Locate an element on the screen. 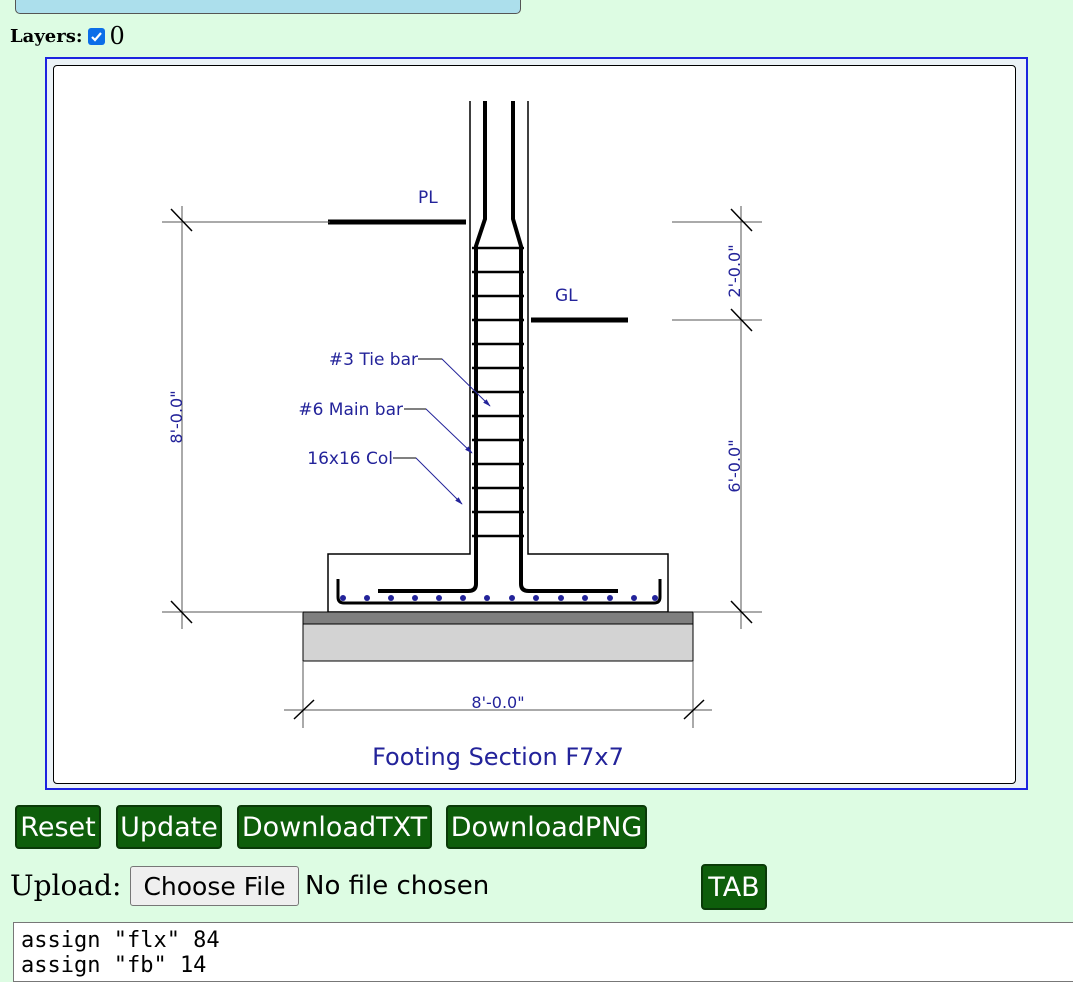 The height and width of the screenshot is (982, 1073). download-txt-button: DownloadTXT is located at coordinates (334, 827).